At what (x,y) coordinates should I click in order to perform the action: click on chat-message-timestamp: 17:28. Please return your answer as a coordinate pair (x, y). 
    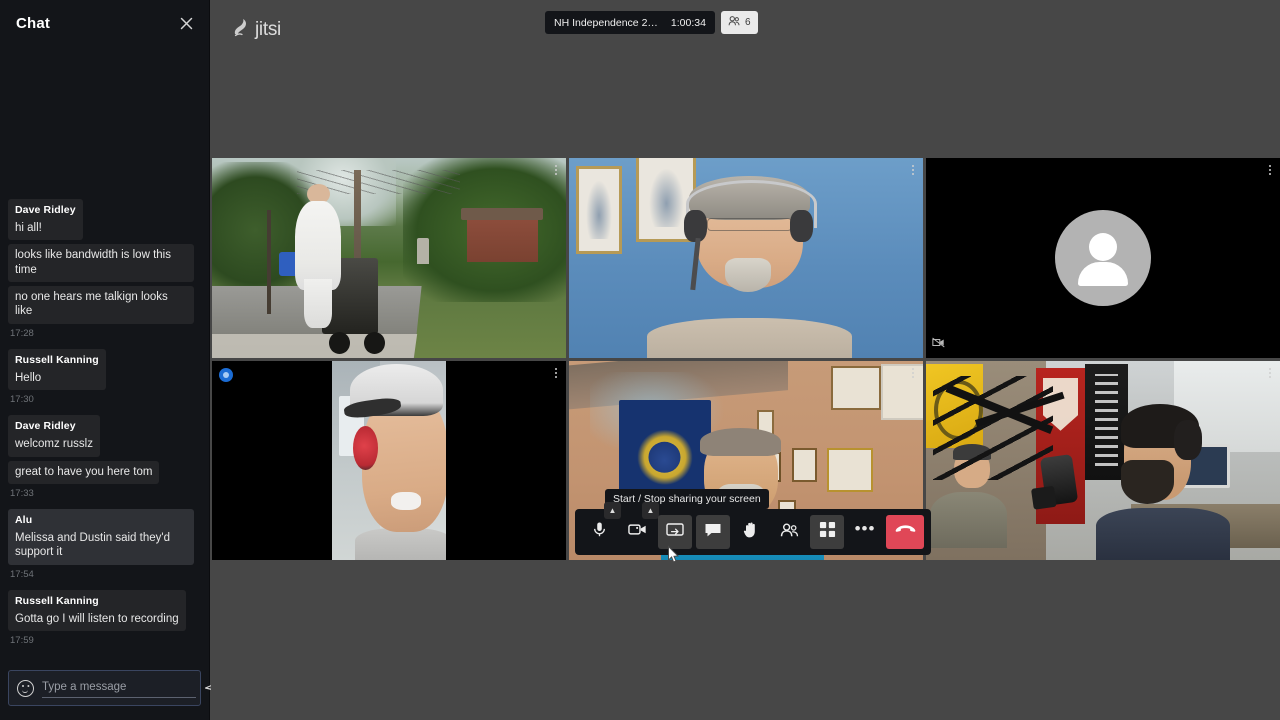
    Looking at the image, I should click on (22, 333).